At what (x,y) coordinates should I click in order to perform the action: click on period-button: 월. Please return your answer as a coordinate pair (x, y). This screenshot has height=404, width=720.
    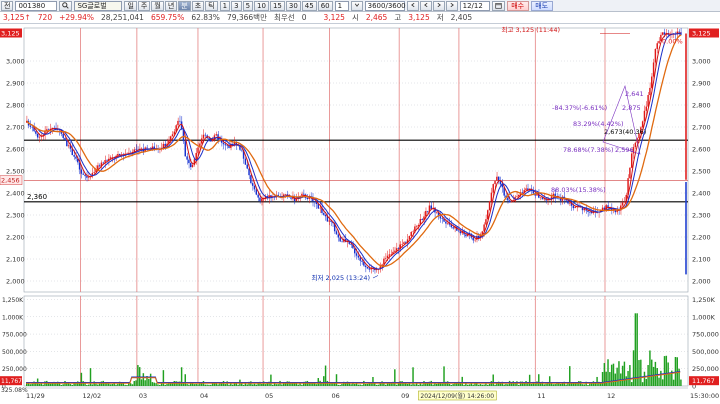
    Looking at the image, I should click on (157, 5).